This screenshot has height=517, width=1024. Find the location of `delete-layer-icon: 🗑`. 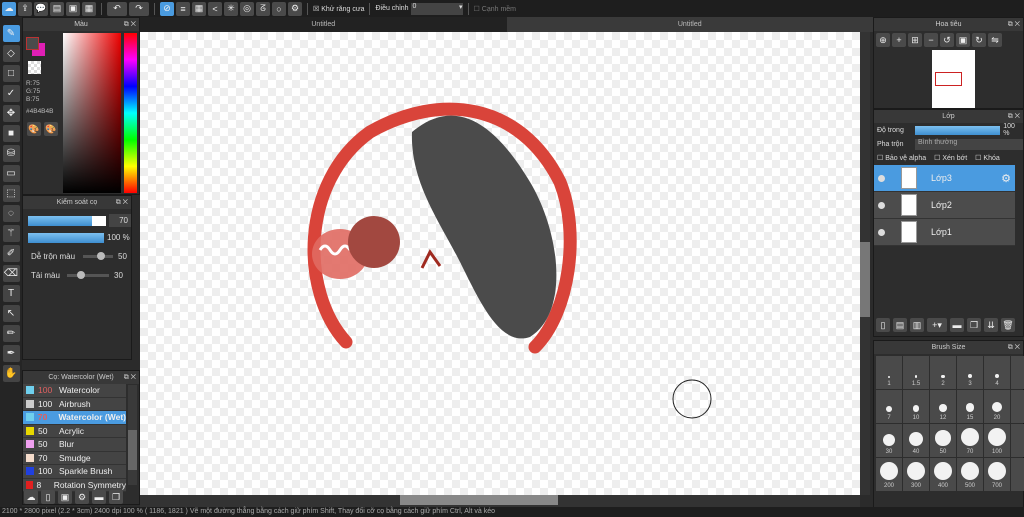

delete-layer-icon: 🗑 is located at coordinates (1008, 325).